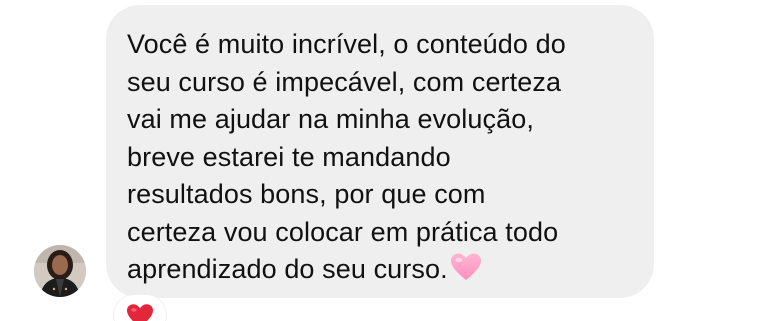 The width and height of the screenshot is (768, 321). I want to click on red-heart-icon, so click(139, 312).